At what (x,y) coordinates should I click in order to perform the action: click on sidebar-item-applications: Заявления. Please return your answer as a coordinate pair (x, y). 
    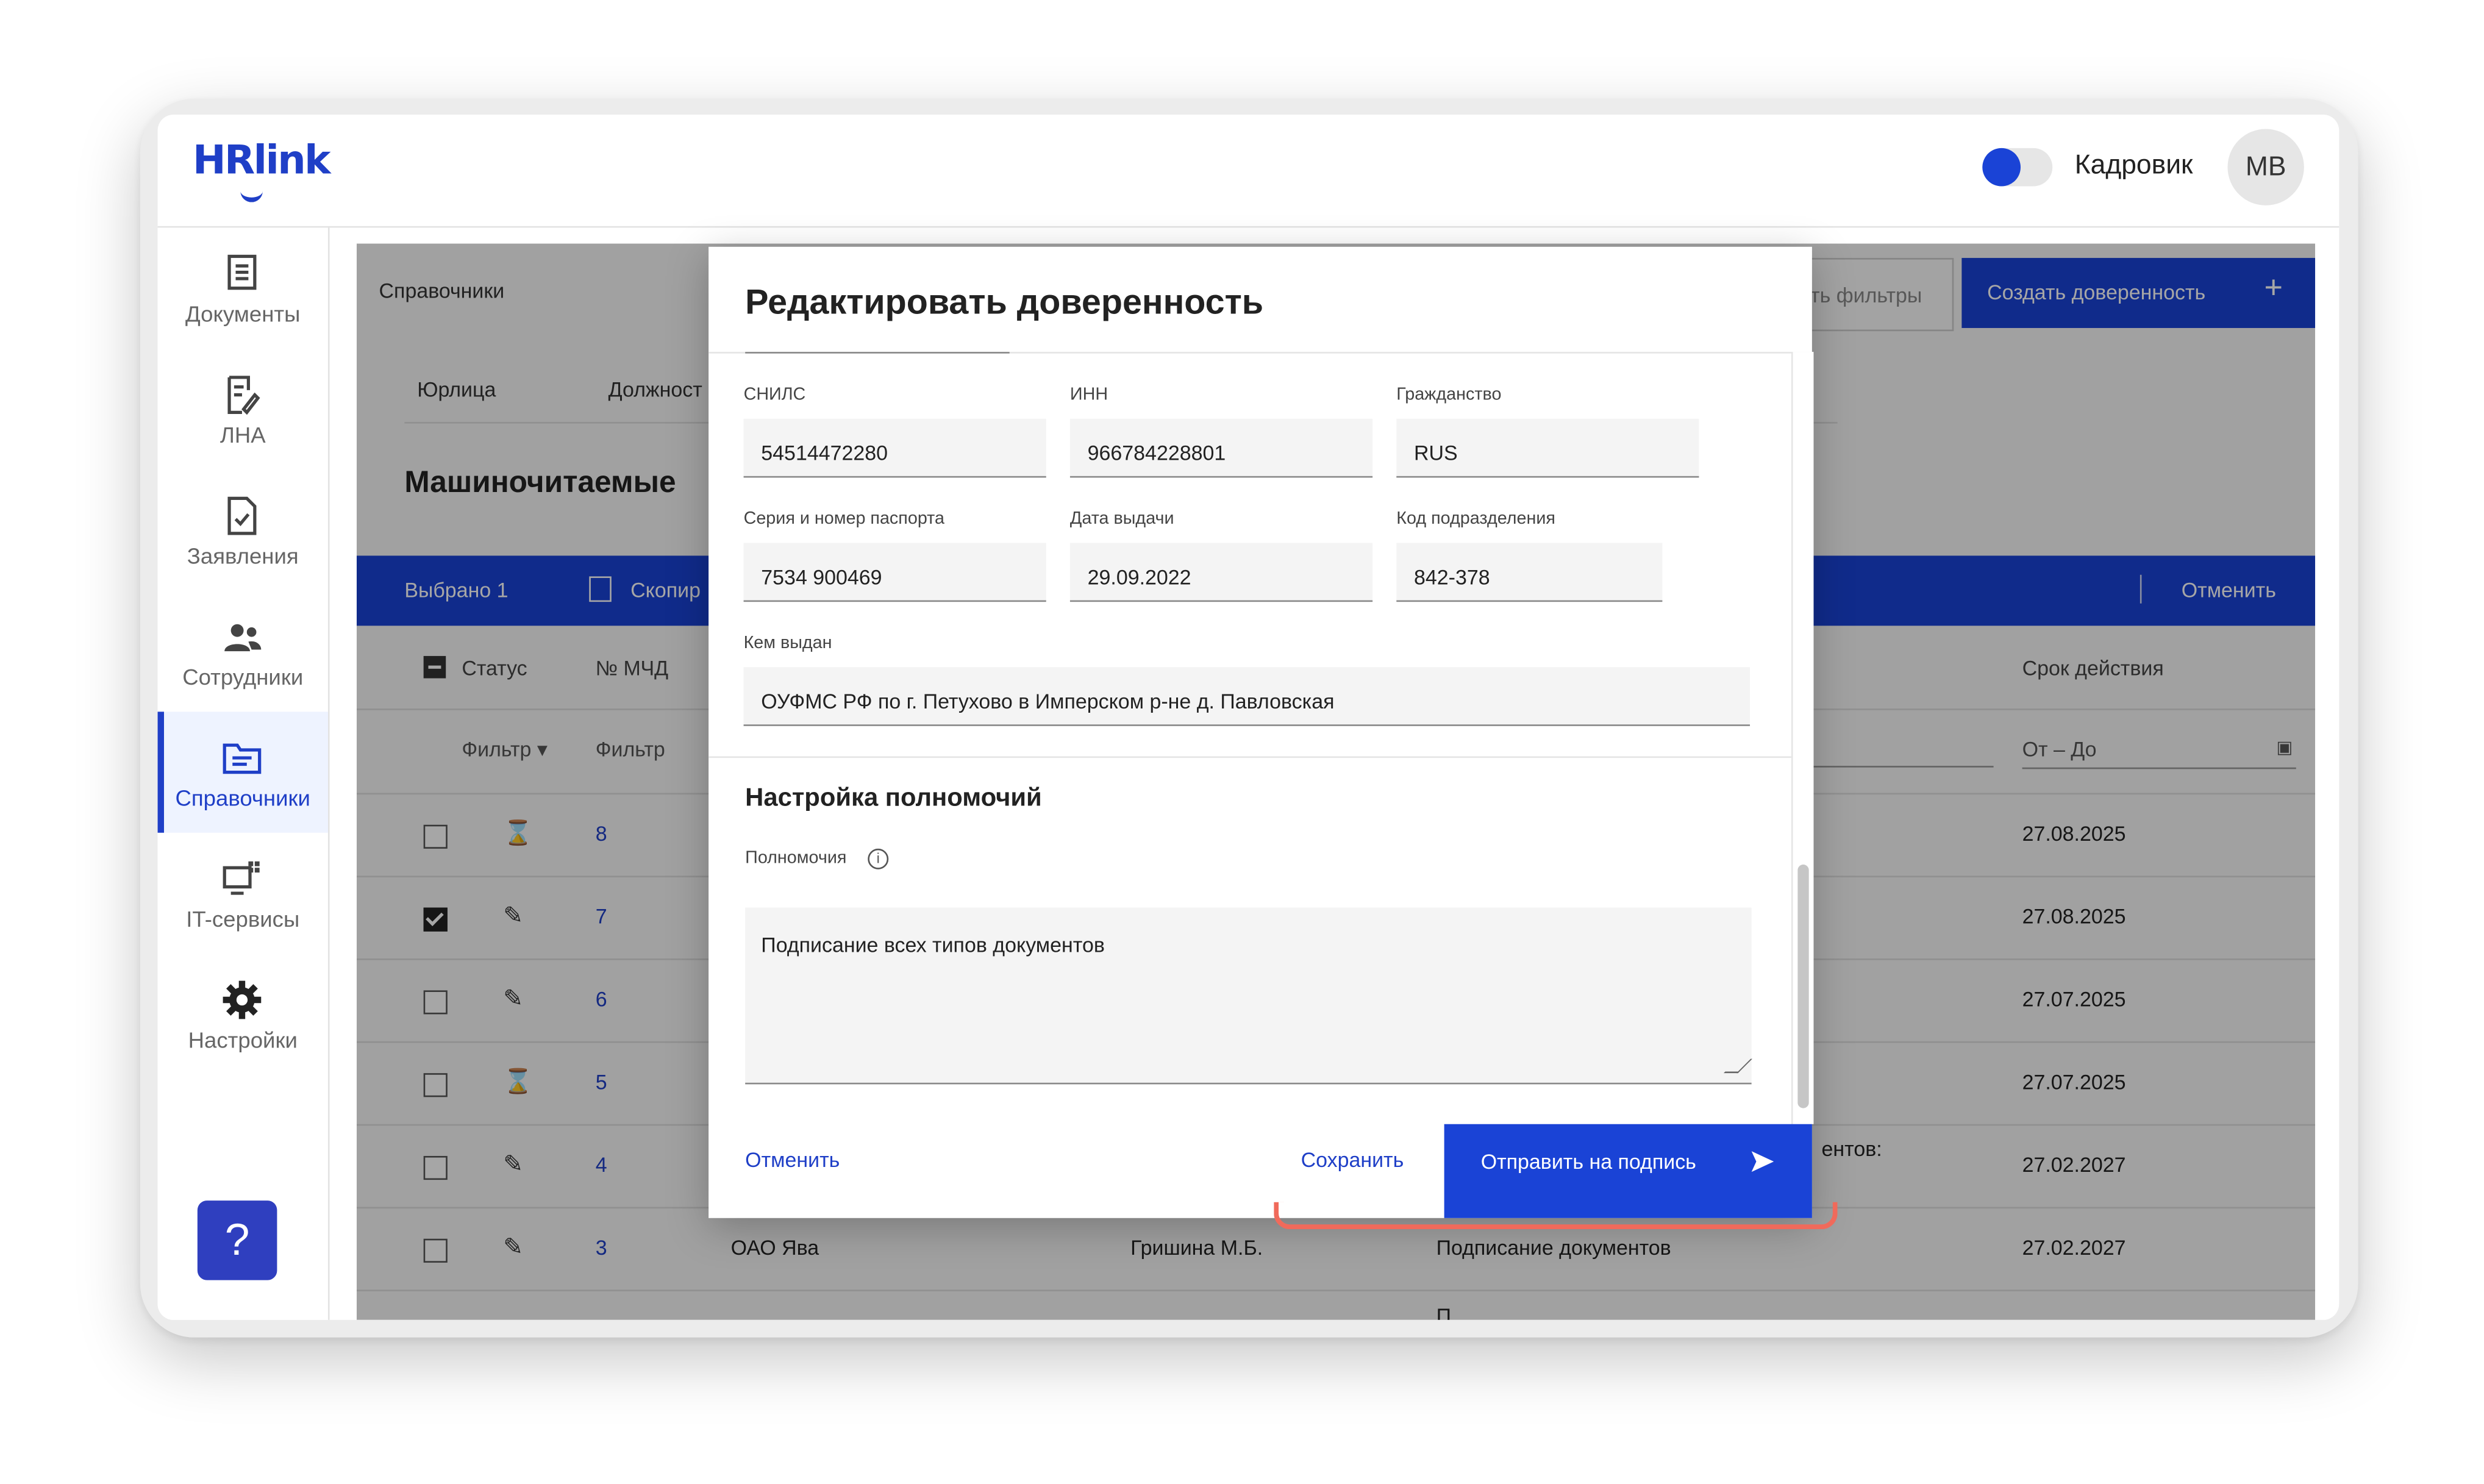
    Looking at the image, I should click on (243, 530).